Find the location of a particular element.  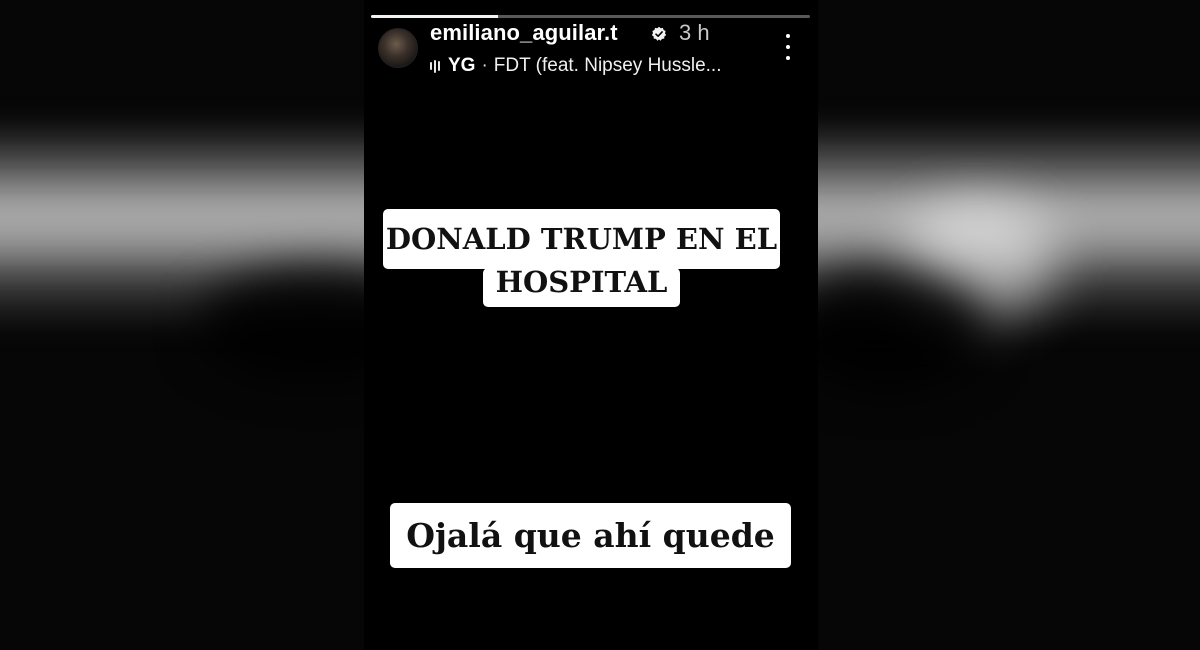

headline-line-1: DONALD TRUMP EN EL is located at coordinates (581, 239).